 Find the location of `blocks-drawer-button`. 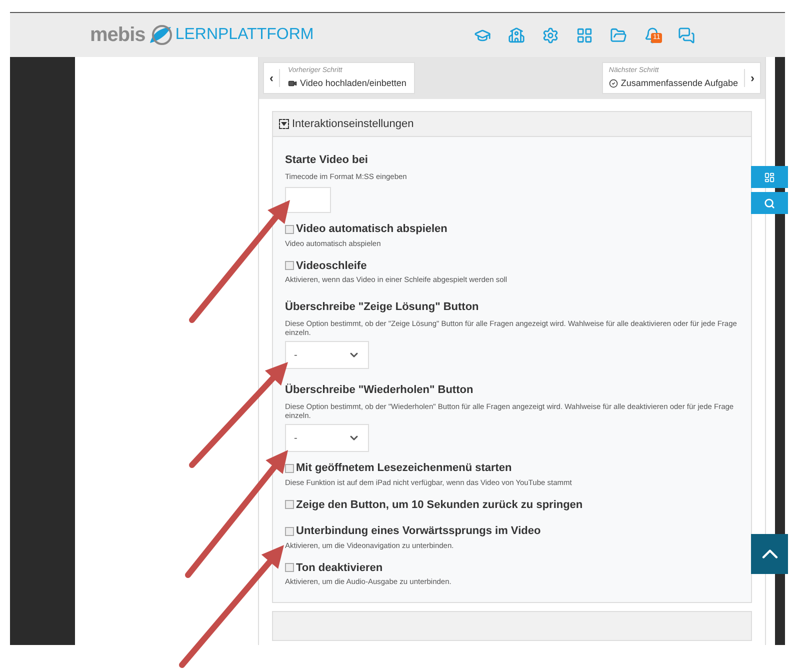

blocks-drawer-button is located at coordinates (769, 177).